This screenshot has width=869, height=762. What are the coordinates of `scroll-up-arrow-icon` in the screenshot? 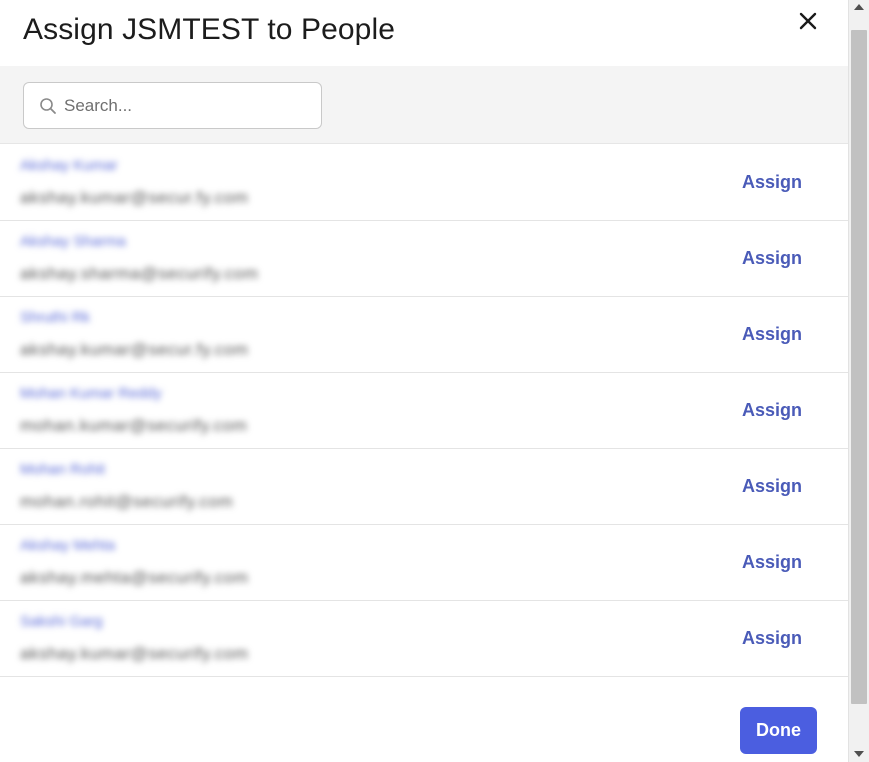 It's located at (859, 7).